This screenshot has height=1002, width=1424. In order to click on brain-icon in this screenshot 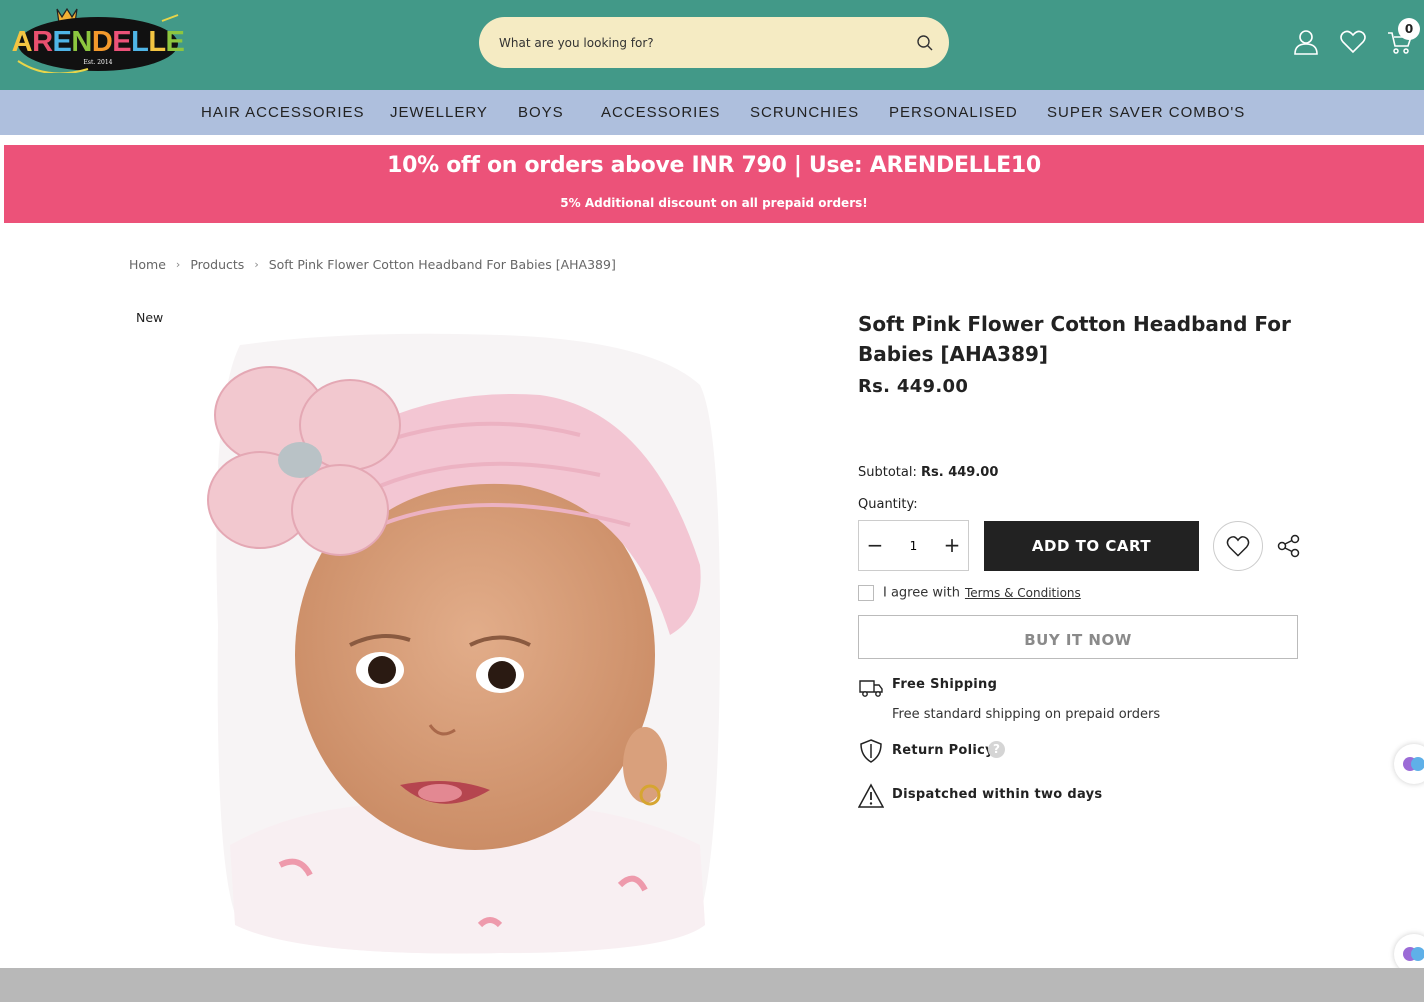, I will do `click(1413, 764)`.